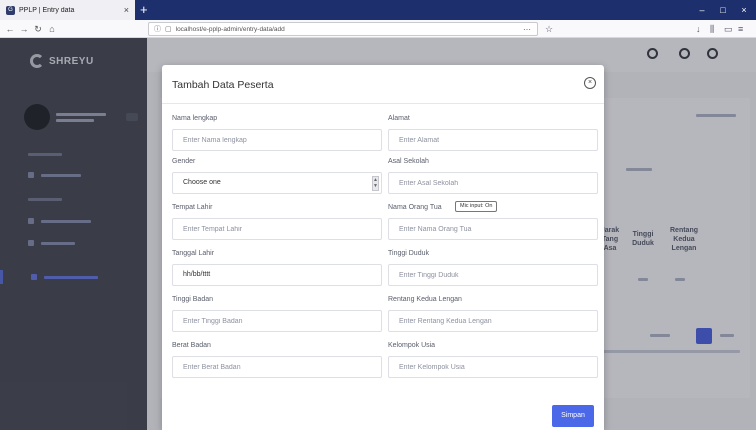 The image size is (756, 430). What do you see at coordinates (195, 118) in the screenshot?
I see `field-label: Nama lengkap` at bounding box center [195, 118].